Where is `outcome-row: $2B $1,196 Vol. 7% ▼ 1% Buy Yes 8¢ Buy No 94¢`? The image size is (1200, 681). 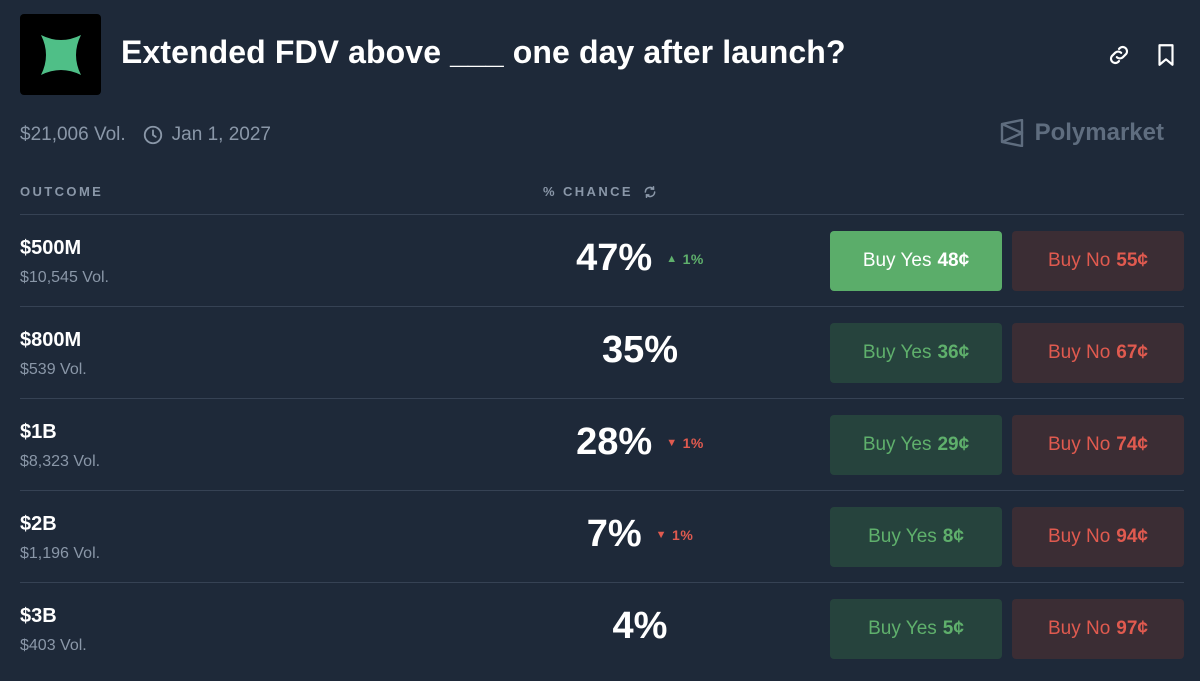
outcome-row: $2B $1,196 Vol. 7% ▼ 1% Buy Yes 8¢ Buy No 94¢ is located at coordinates (602, 537).